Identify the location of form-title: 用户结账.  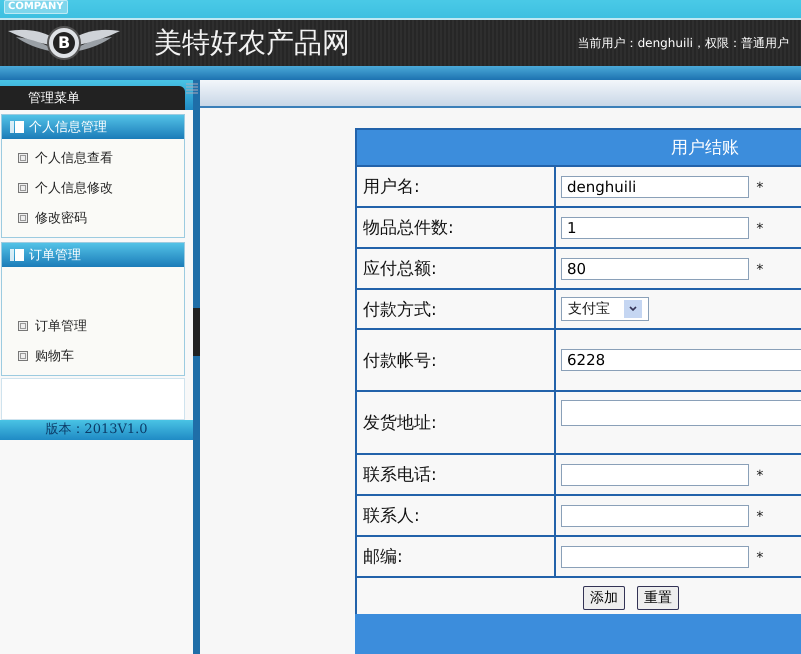
(578, 147).